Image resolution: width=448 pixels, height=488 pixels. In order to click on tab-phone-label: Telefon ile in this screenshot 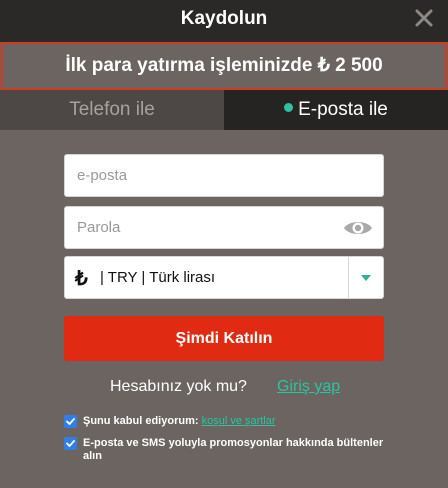, I will do `click(112, 109)`.